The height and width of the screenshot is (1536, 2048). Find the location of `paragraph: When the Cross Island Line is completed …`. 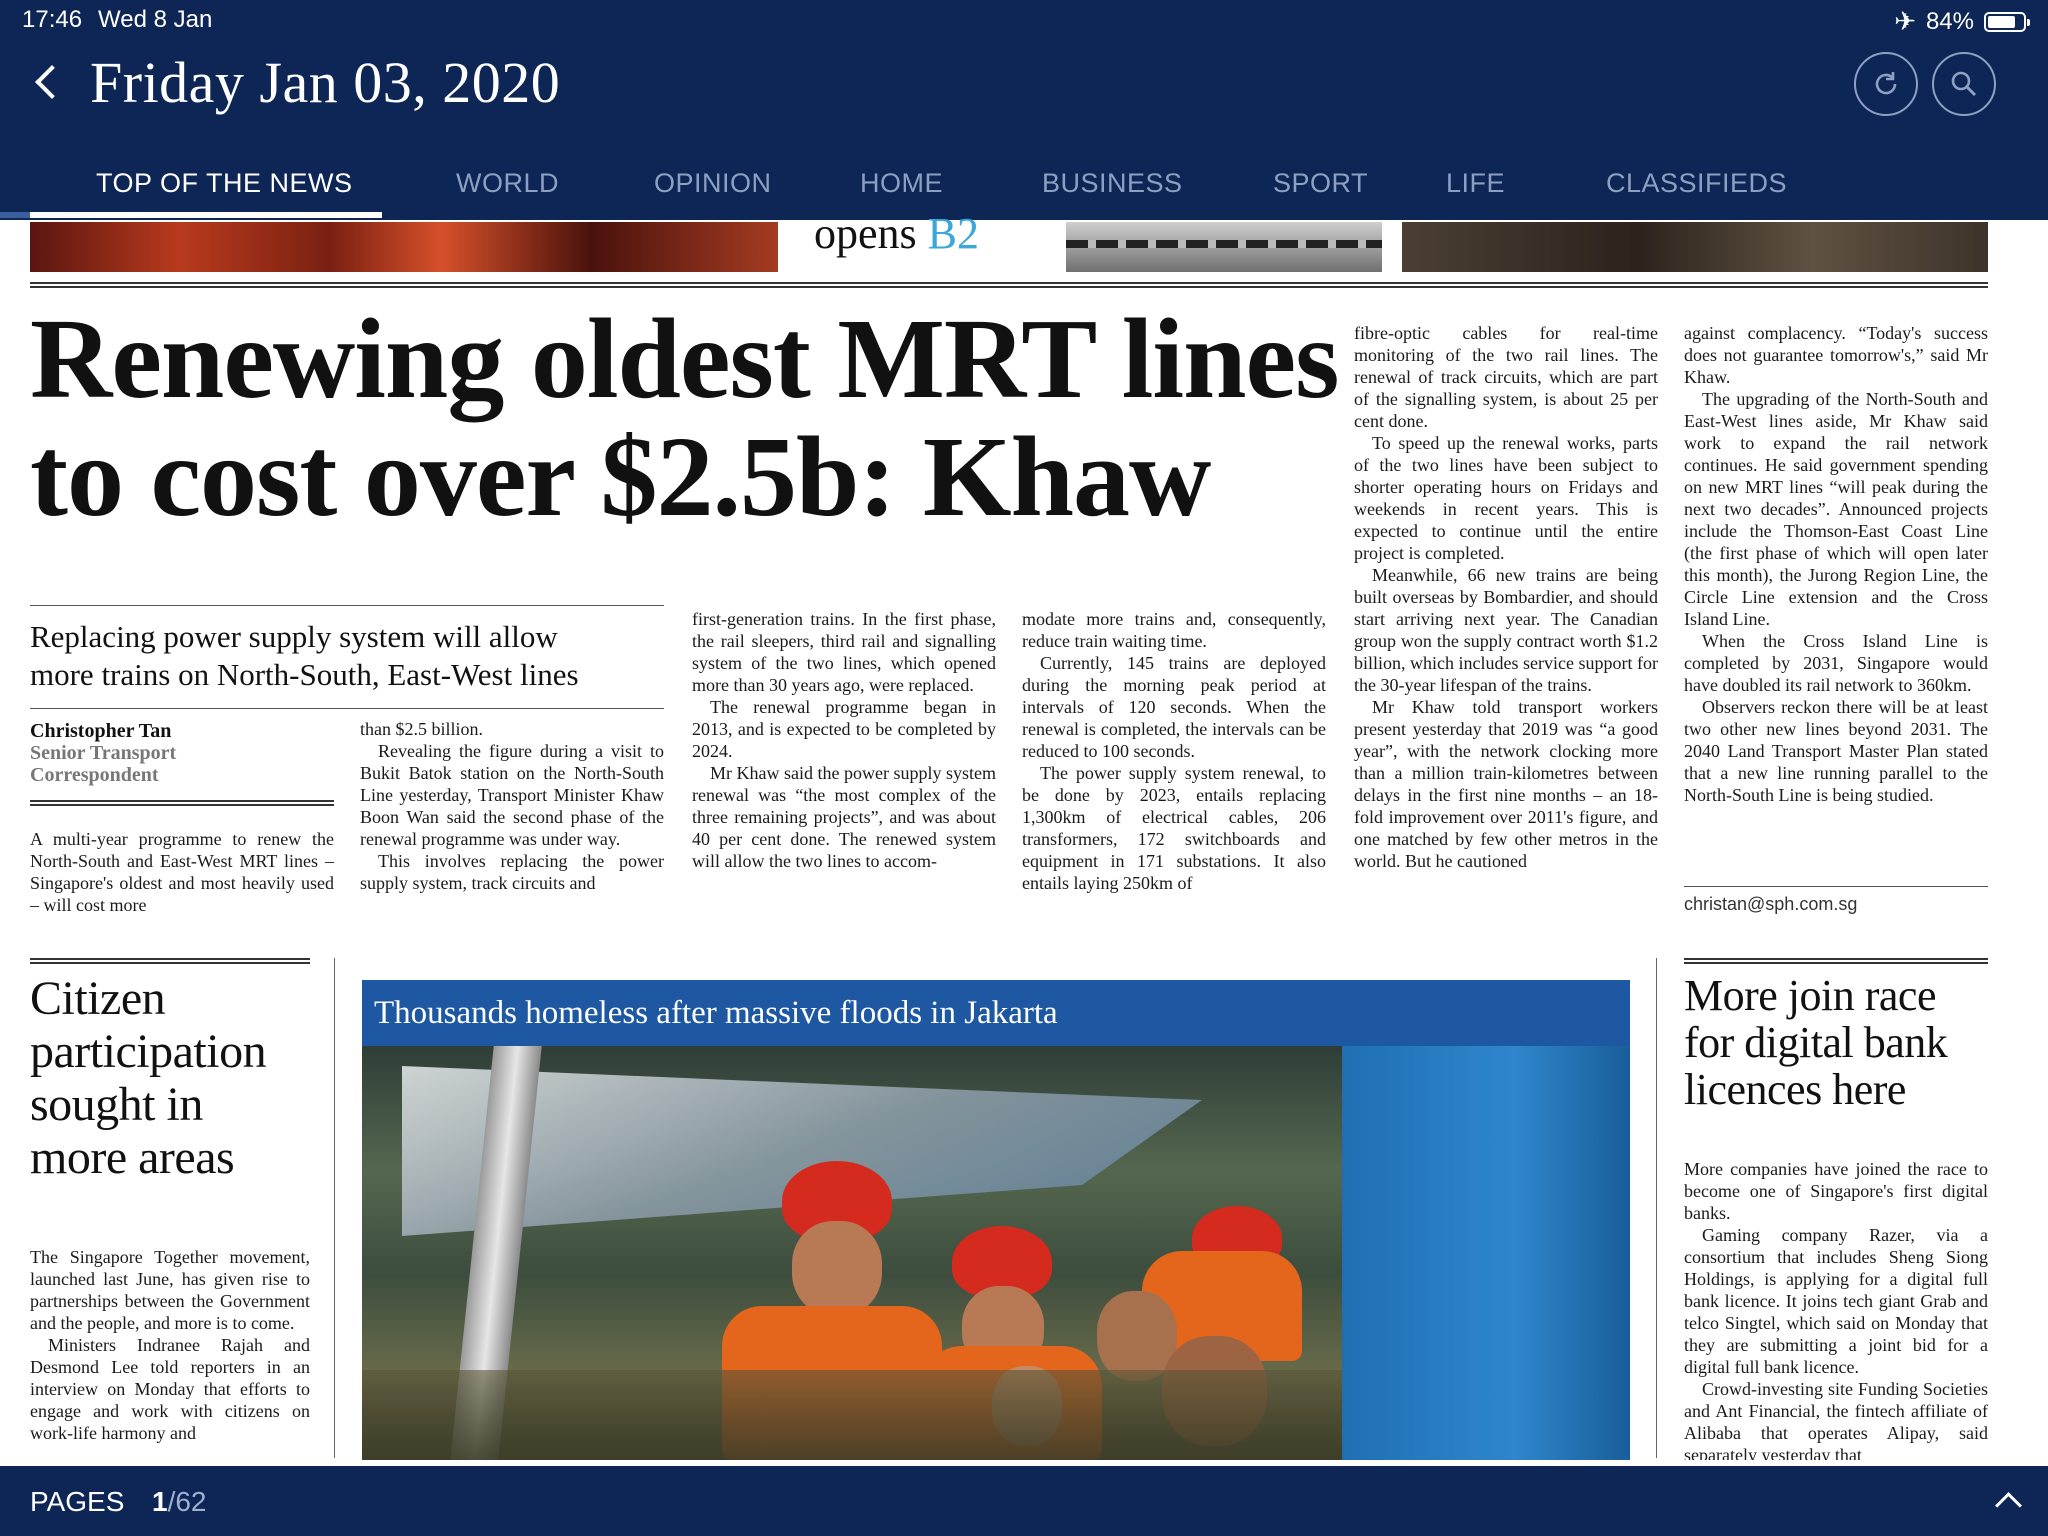

paragraph: When the Cross Island Line is completed … is located at coordinates (1836, 663).